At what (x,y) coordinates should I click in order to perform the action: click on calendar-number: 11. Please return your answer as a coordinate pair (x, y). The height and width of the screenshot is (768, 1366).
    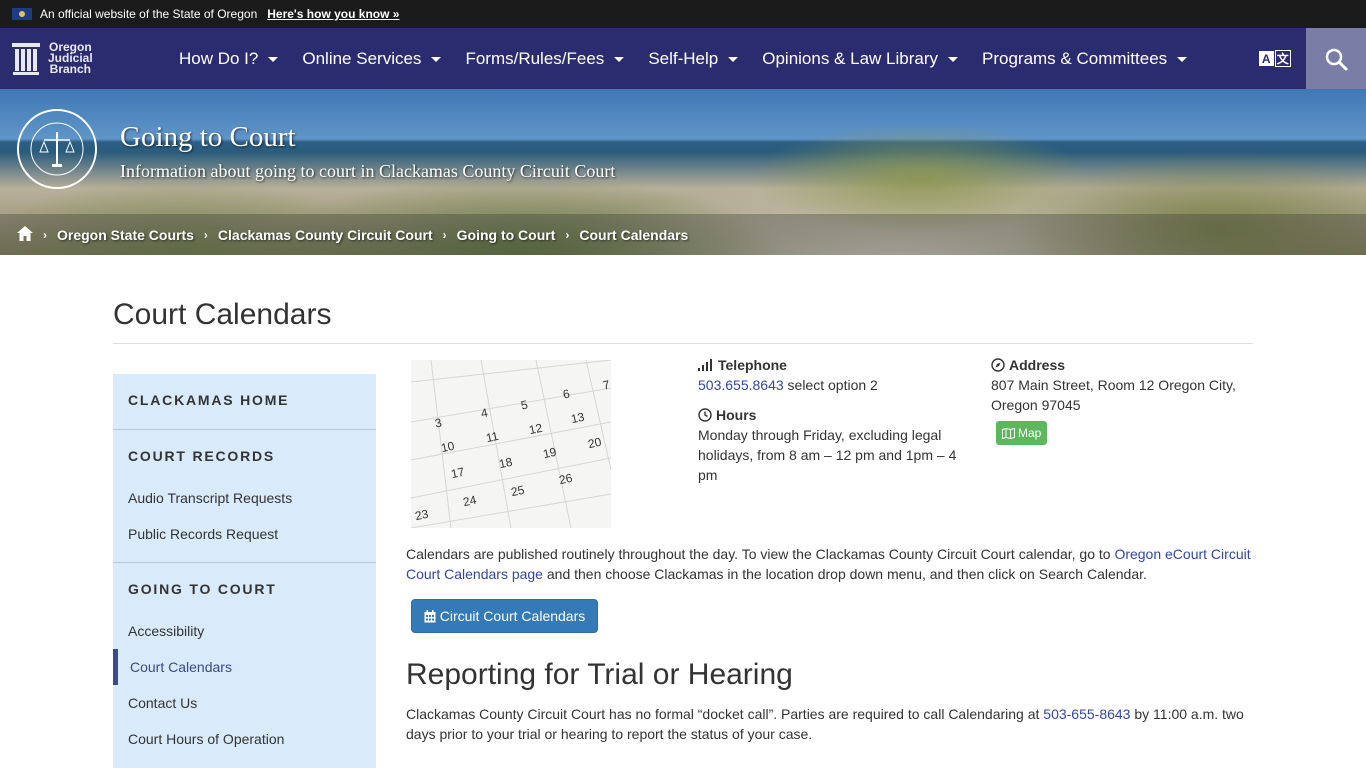
    Looking at the image, I should click on (492, 437).